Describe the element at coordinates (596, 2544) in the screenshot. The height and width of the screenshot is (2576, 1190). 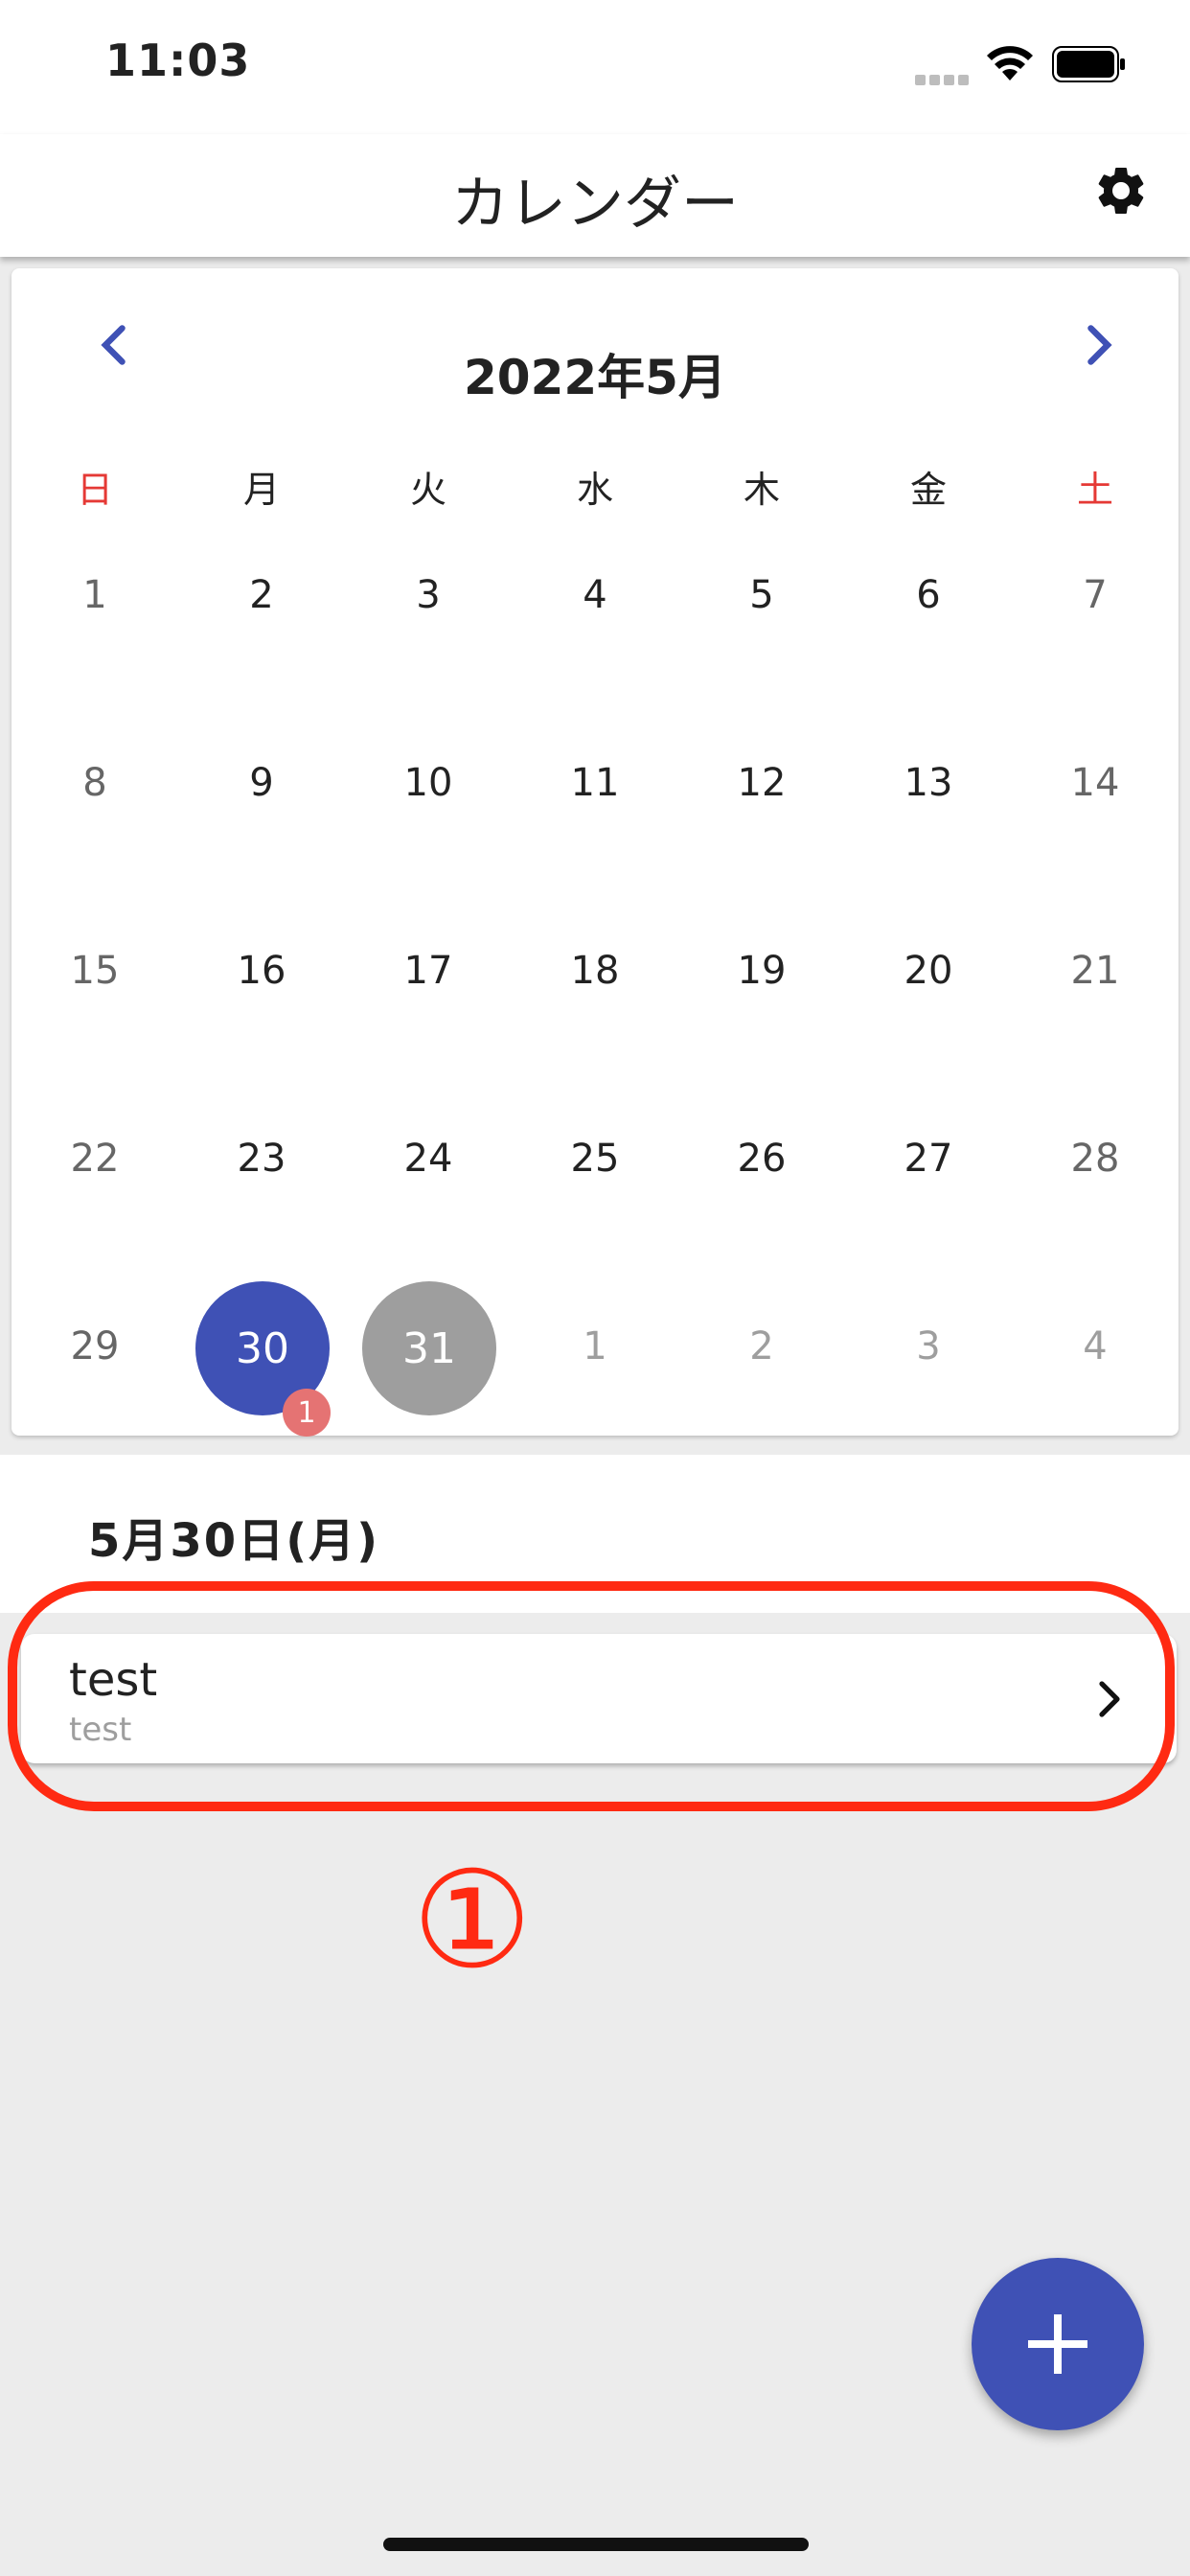
I see `home-indicator` at that location.